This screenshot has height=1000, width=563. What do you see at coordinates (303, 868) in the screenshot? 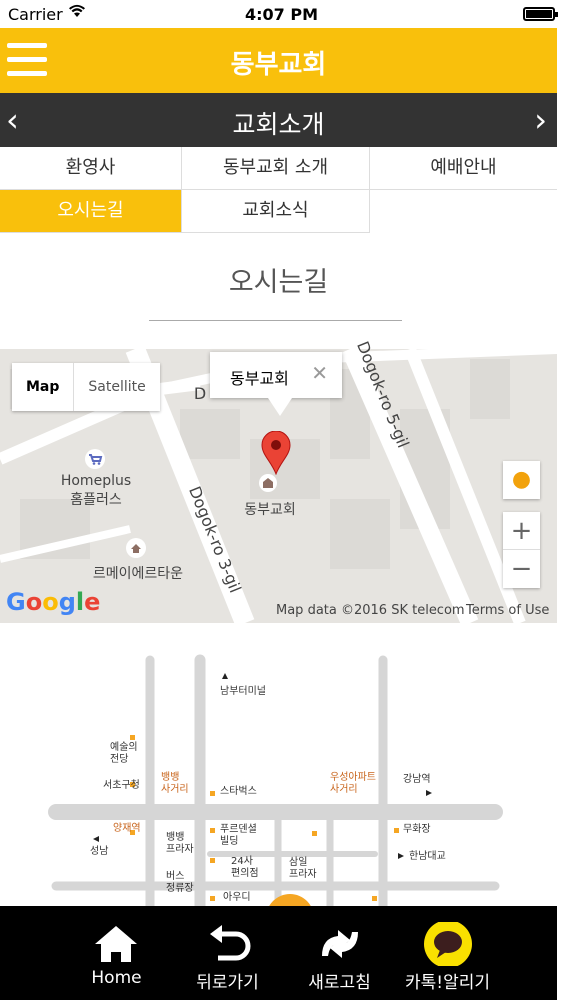
I see `label-samil-plaza: 삼일 프라자` at bounding box center [303, 868].